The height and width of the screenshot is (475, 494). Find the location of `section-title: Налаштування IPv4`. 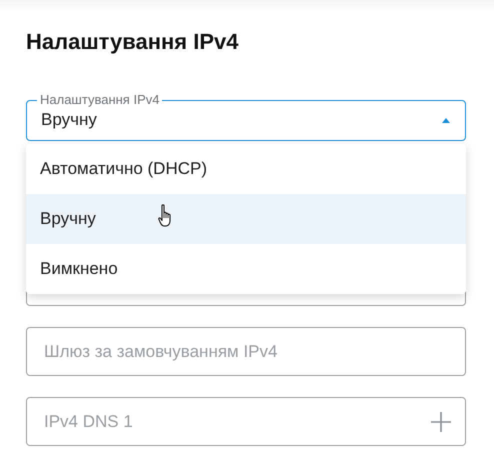

section-title: Налаштування IPv4 is located at coordinates (133, 42).